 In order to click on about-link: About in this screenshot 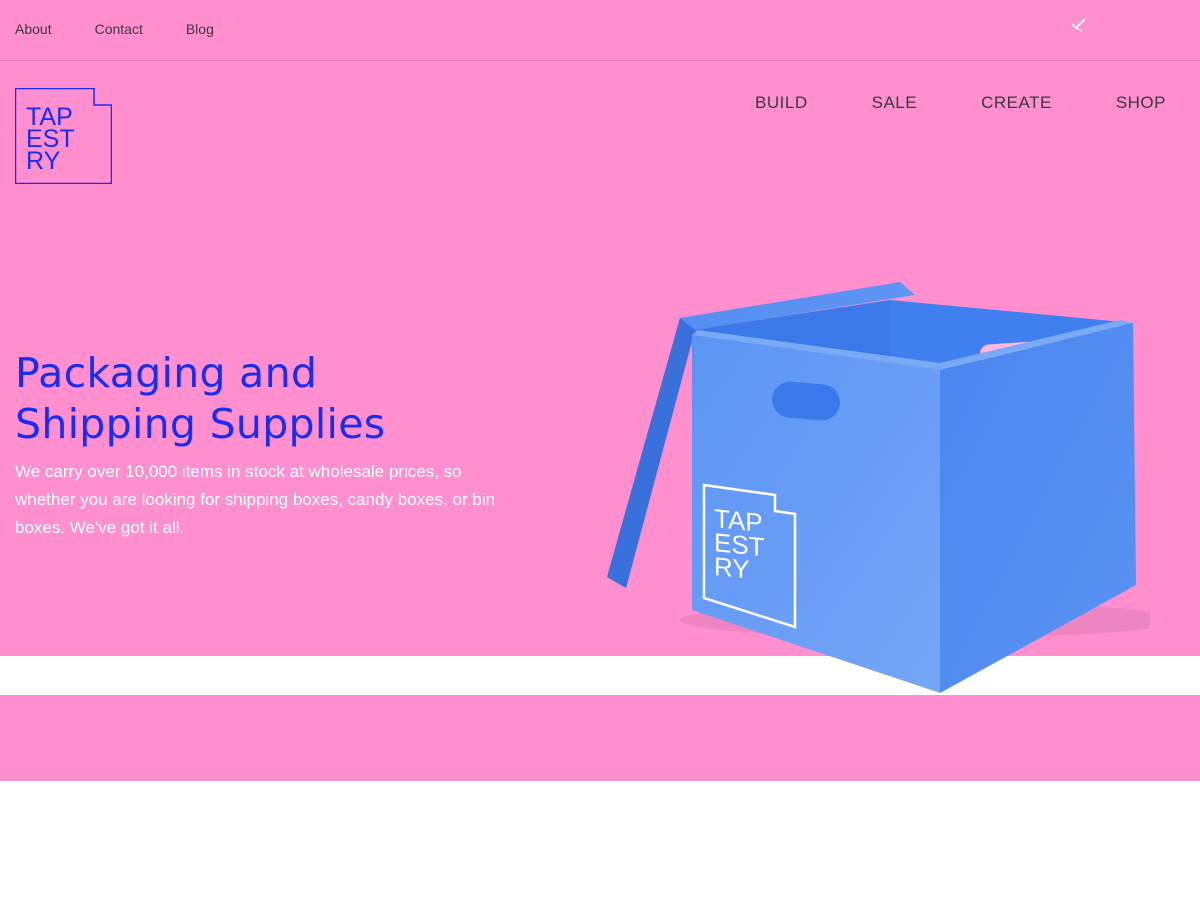, I will do `click(33, 29)`.